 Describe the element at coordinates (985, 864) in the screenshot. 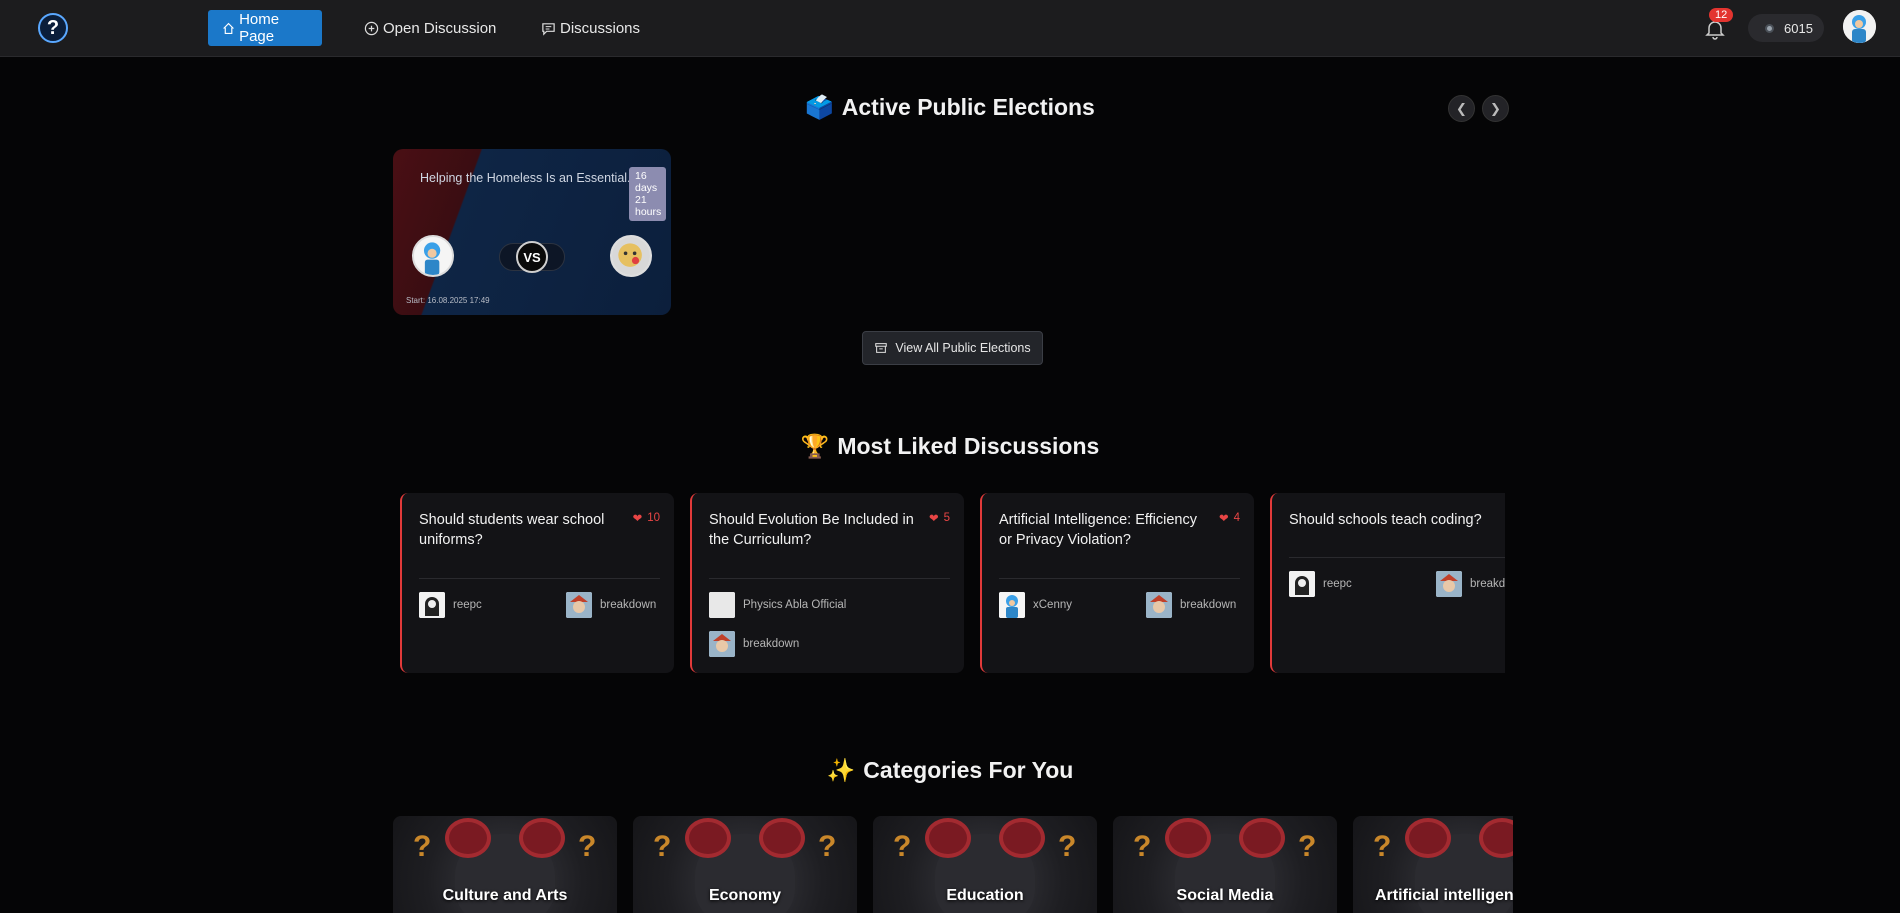

I see `category-card: ? ? Education` at that location.